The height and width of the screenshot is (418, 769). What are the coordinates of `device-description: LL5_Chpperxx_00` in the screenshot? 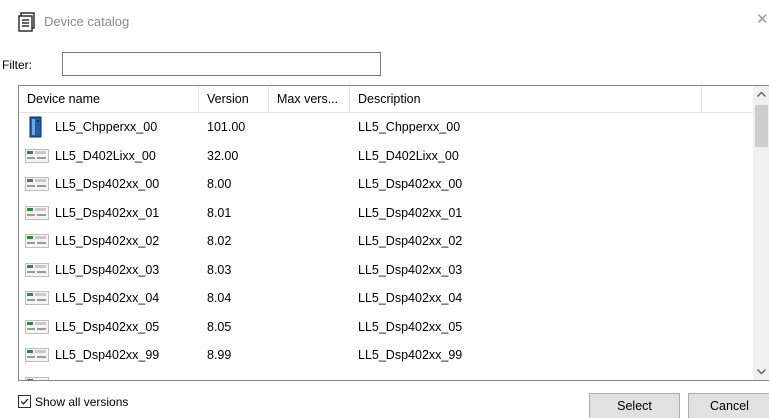 It's located at (409, 127).